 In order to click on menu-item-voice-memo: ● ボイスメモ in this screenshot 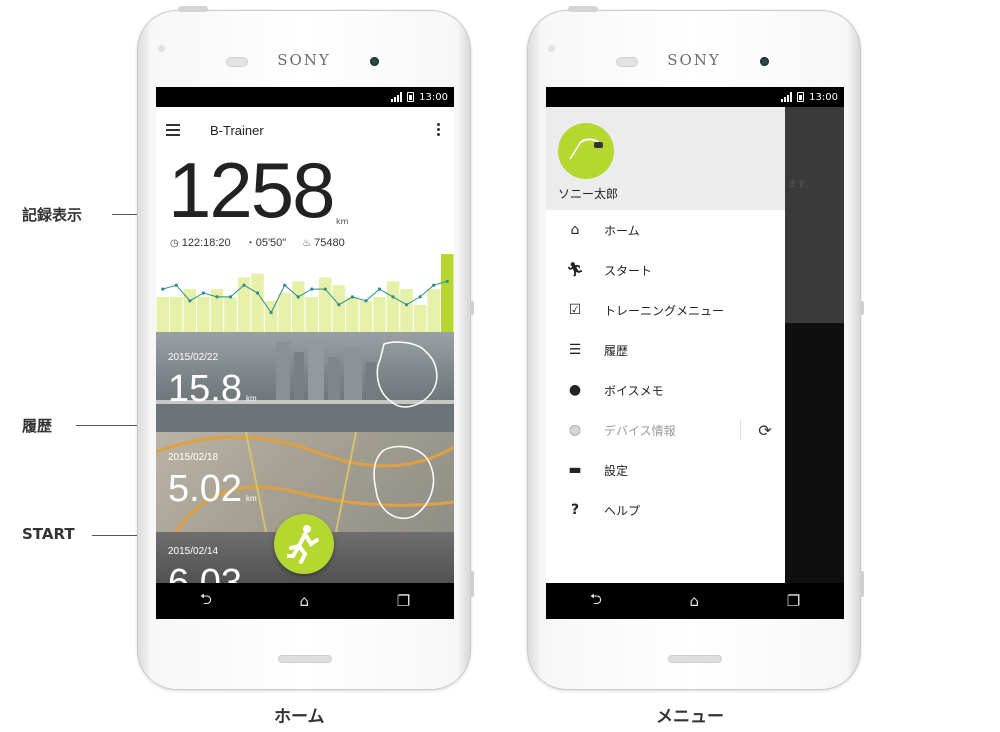, I will do `click(665, 390)`.